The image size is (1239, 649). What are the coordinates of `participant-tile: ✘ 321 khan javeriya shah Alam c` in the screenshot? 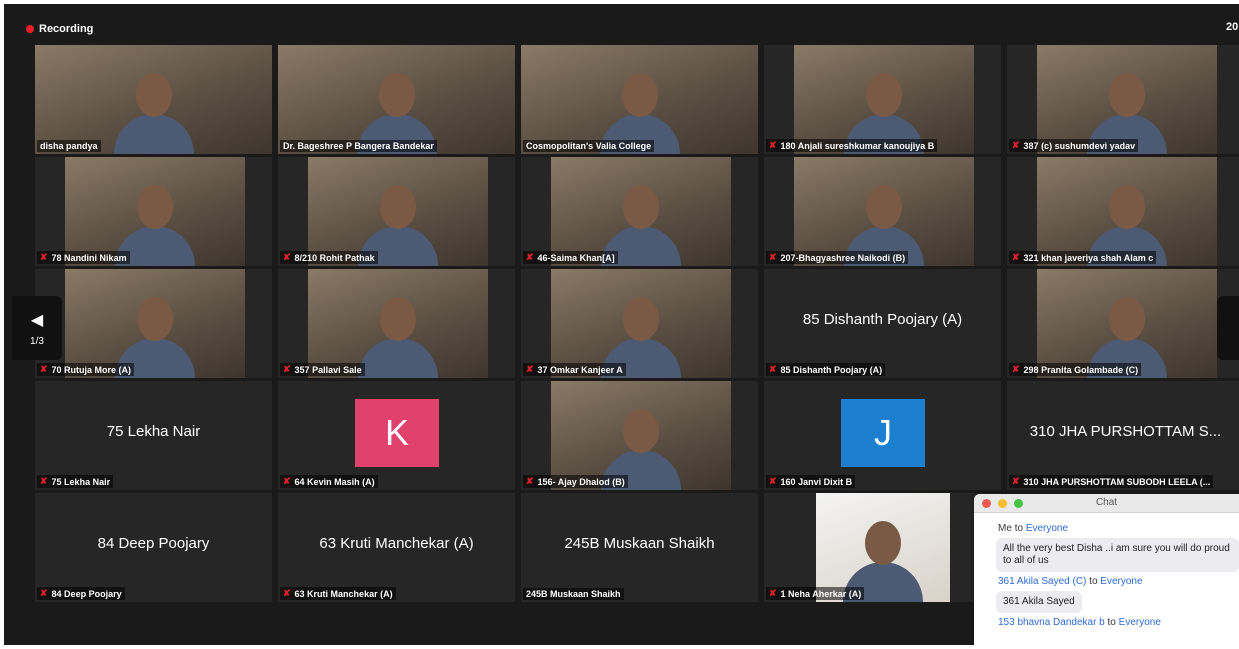 It's located at (1123, 211).